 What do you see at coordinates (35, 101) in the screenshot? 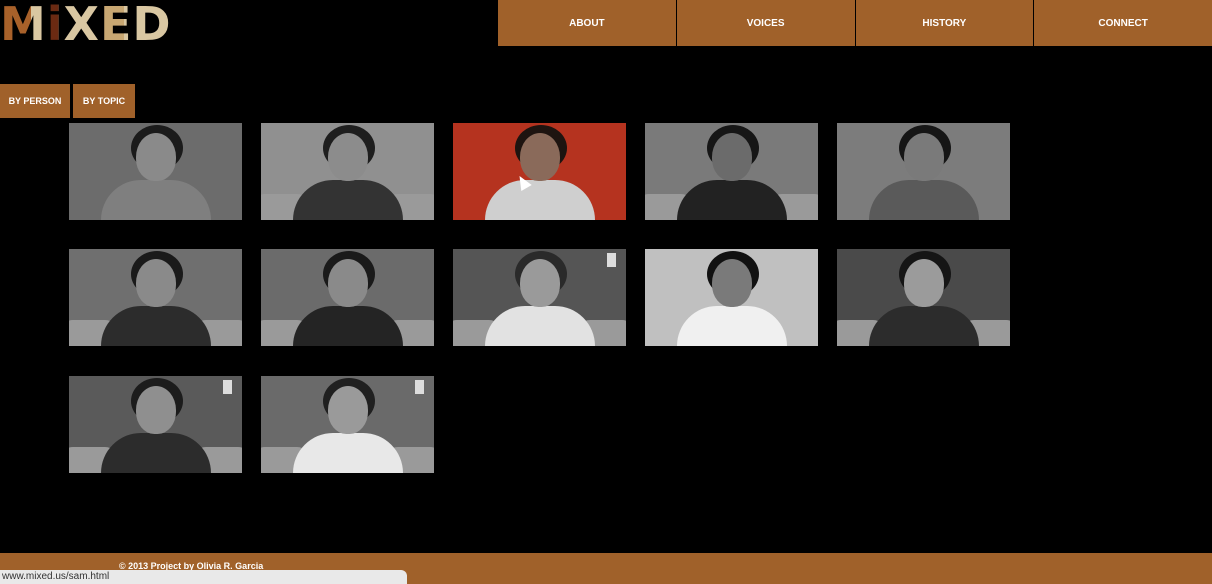
I see `filter-by-person-button: BY PERSON` at bounding box center [35, 101].